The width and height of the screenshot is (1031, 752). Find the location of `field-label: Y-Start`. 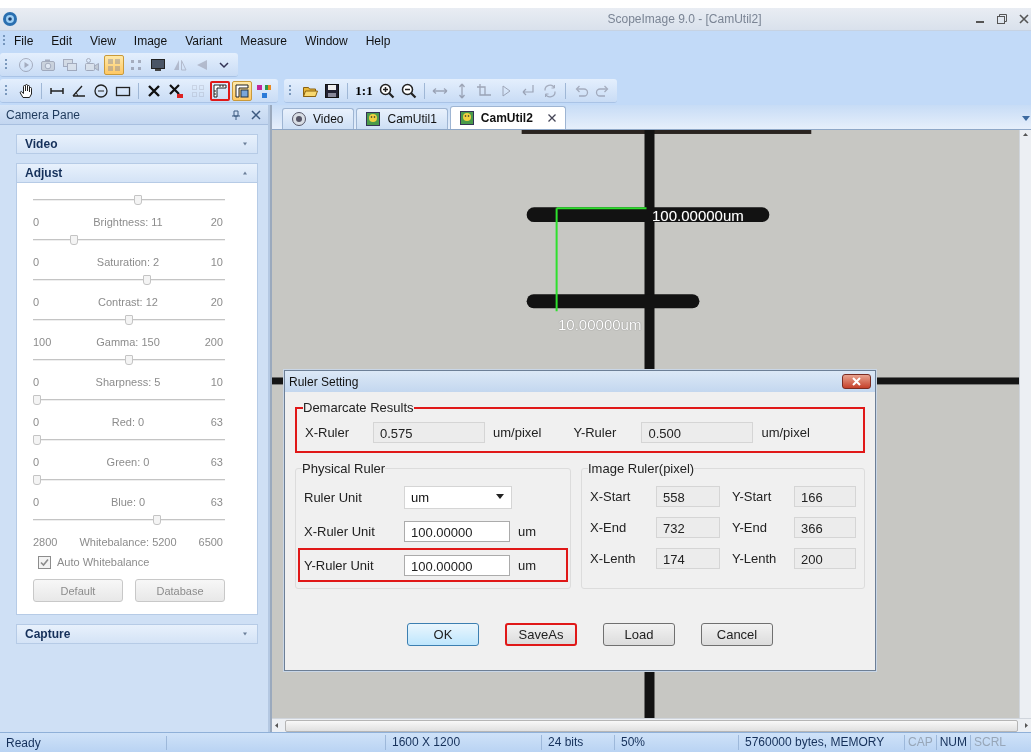

field-label: Y-Start is located at coordinates (752, 496).